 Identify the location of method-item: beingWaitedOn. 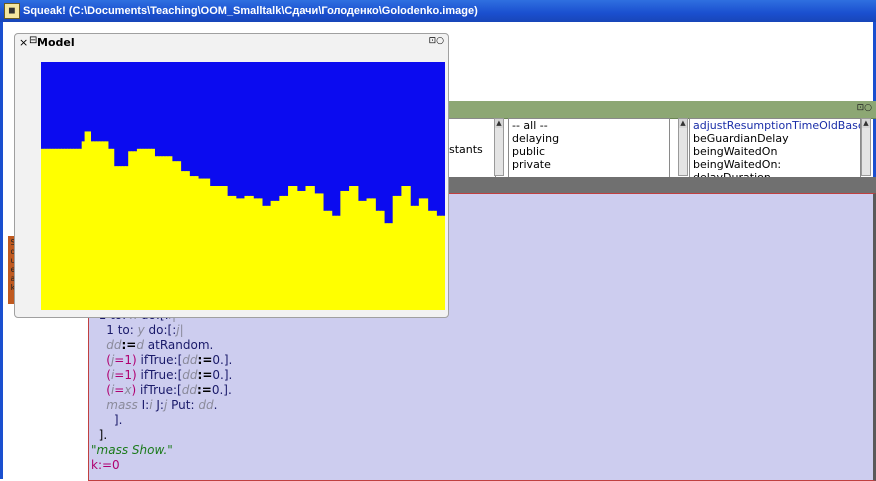
(775, 151).